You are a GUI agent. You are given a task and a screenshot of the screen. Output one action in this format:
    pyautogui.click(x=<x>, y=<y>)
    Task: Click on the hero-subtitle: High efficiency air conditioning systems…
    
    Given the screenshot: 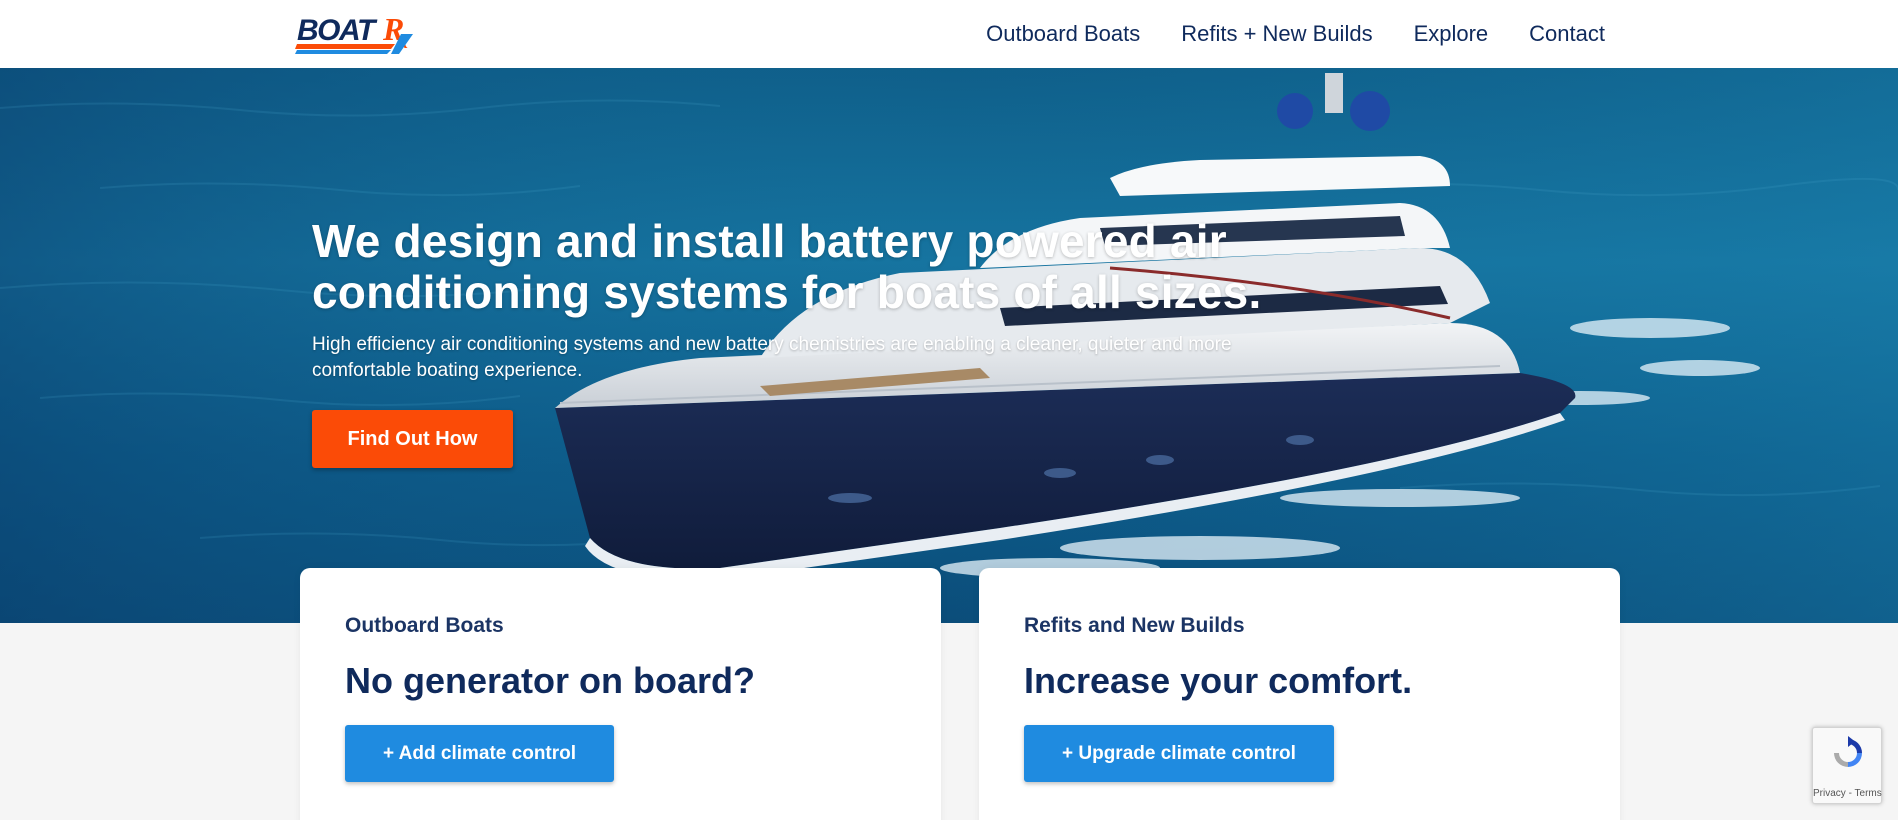 What is the action you would take?
    pyautogui.click(x=772, y=357)
    